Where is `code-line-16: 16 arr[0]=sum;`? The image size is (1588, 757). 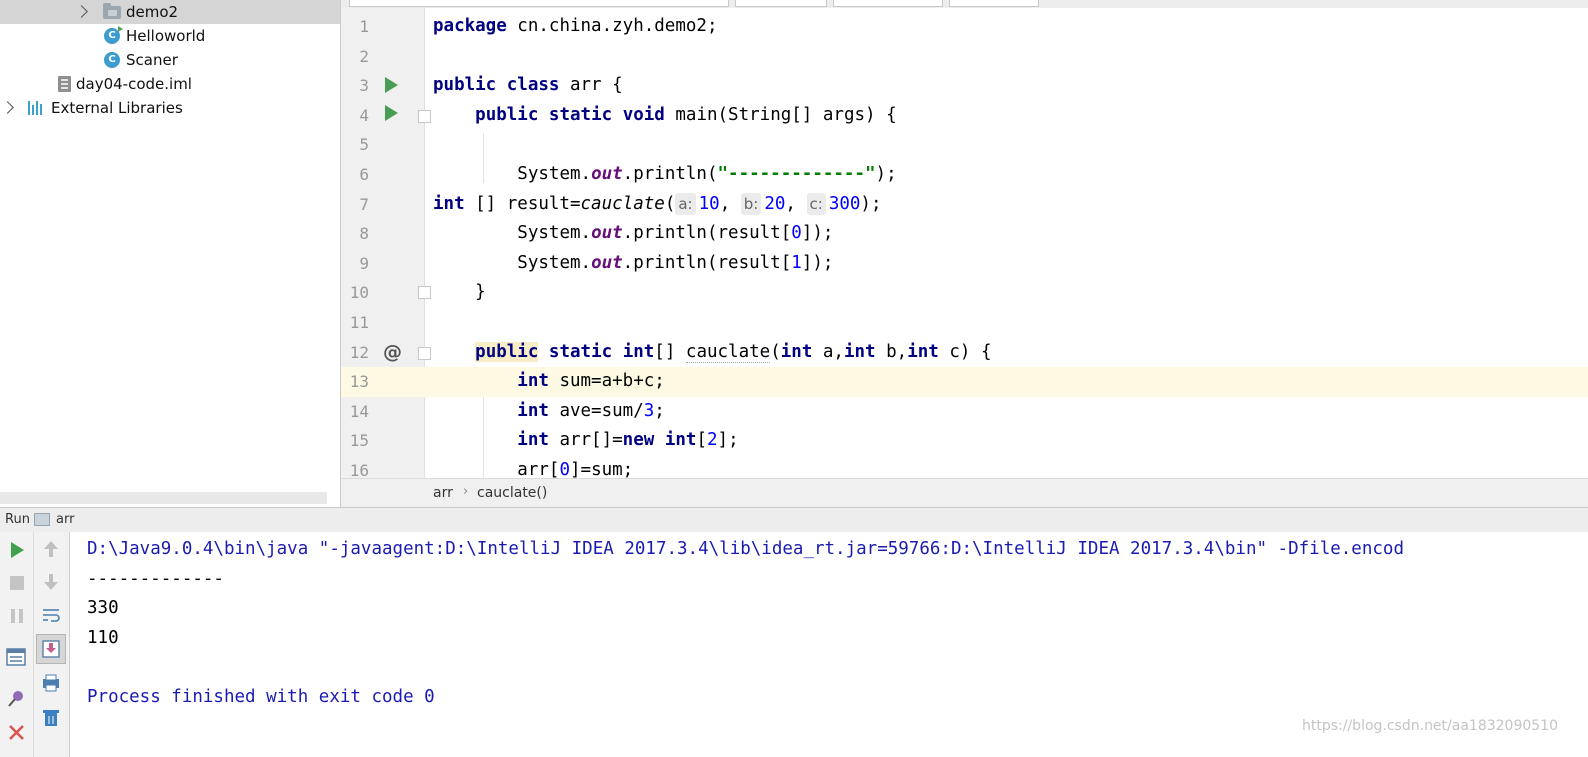 code-line-16: 16 arr[0]=sum; is located at coordinates (964, 467).